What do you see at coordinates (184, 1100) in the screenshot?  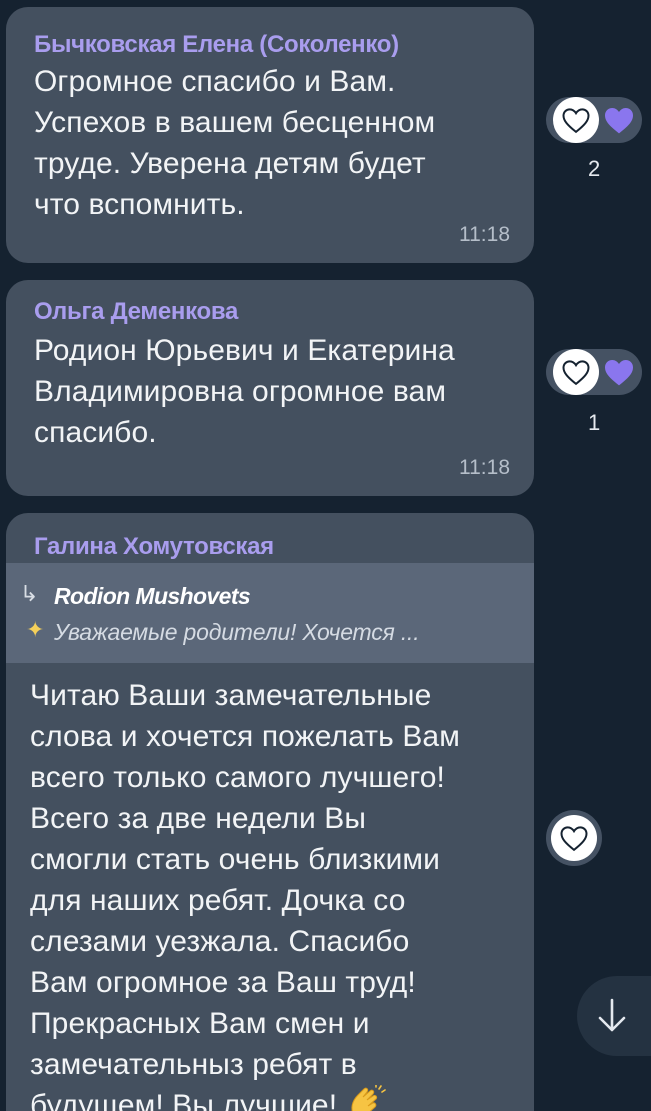 I see `message-line: будущем! Вы лучшие!` at bounding box center [184, 1100].